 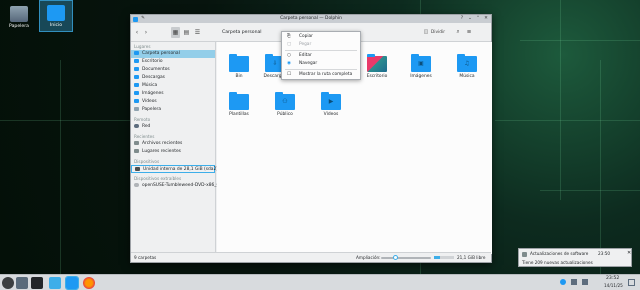 What do you see at coordinates (458, 32) in the screenshot?
I see `search-icon: ⌕` at bounding box center [458, 32].